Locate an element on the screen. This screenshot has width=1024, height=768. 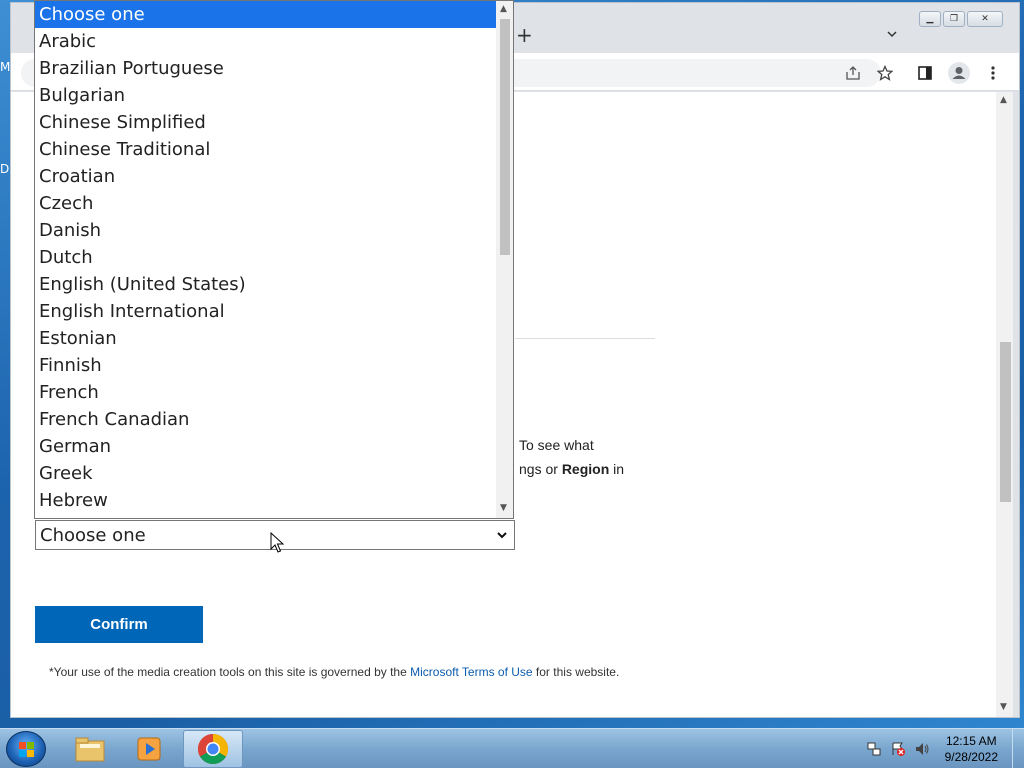
side-panel-icon is located at coordinates (925, 73).